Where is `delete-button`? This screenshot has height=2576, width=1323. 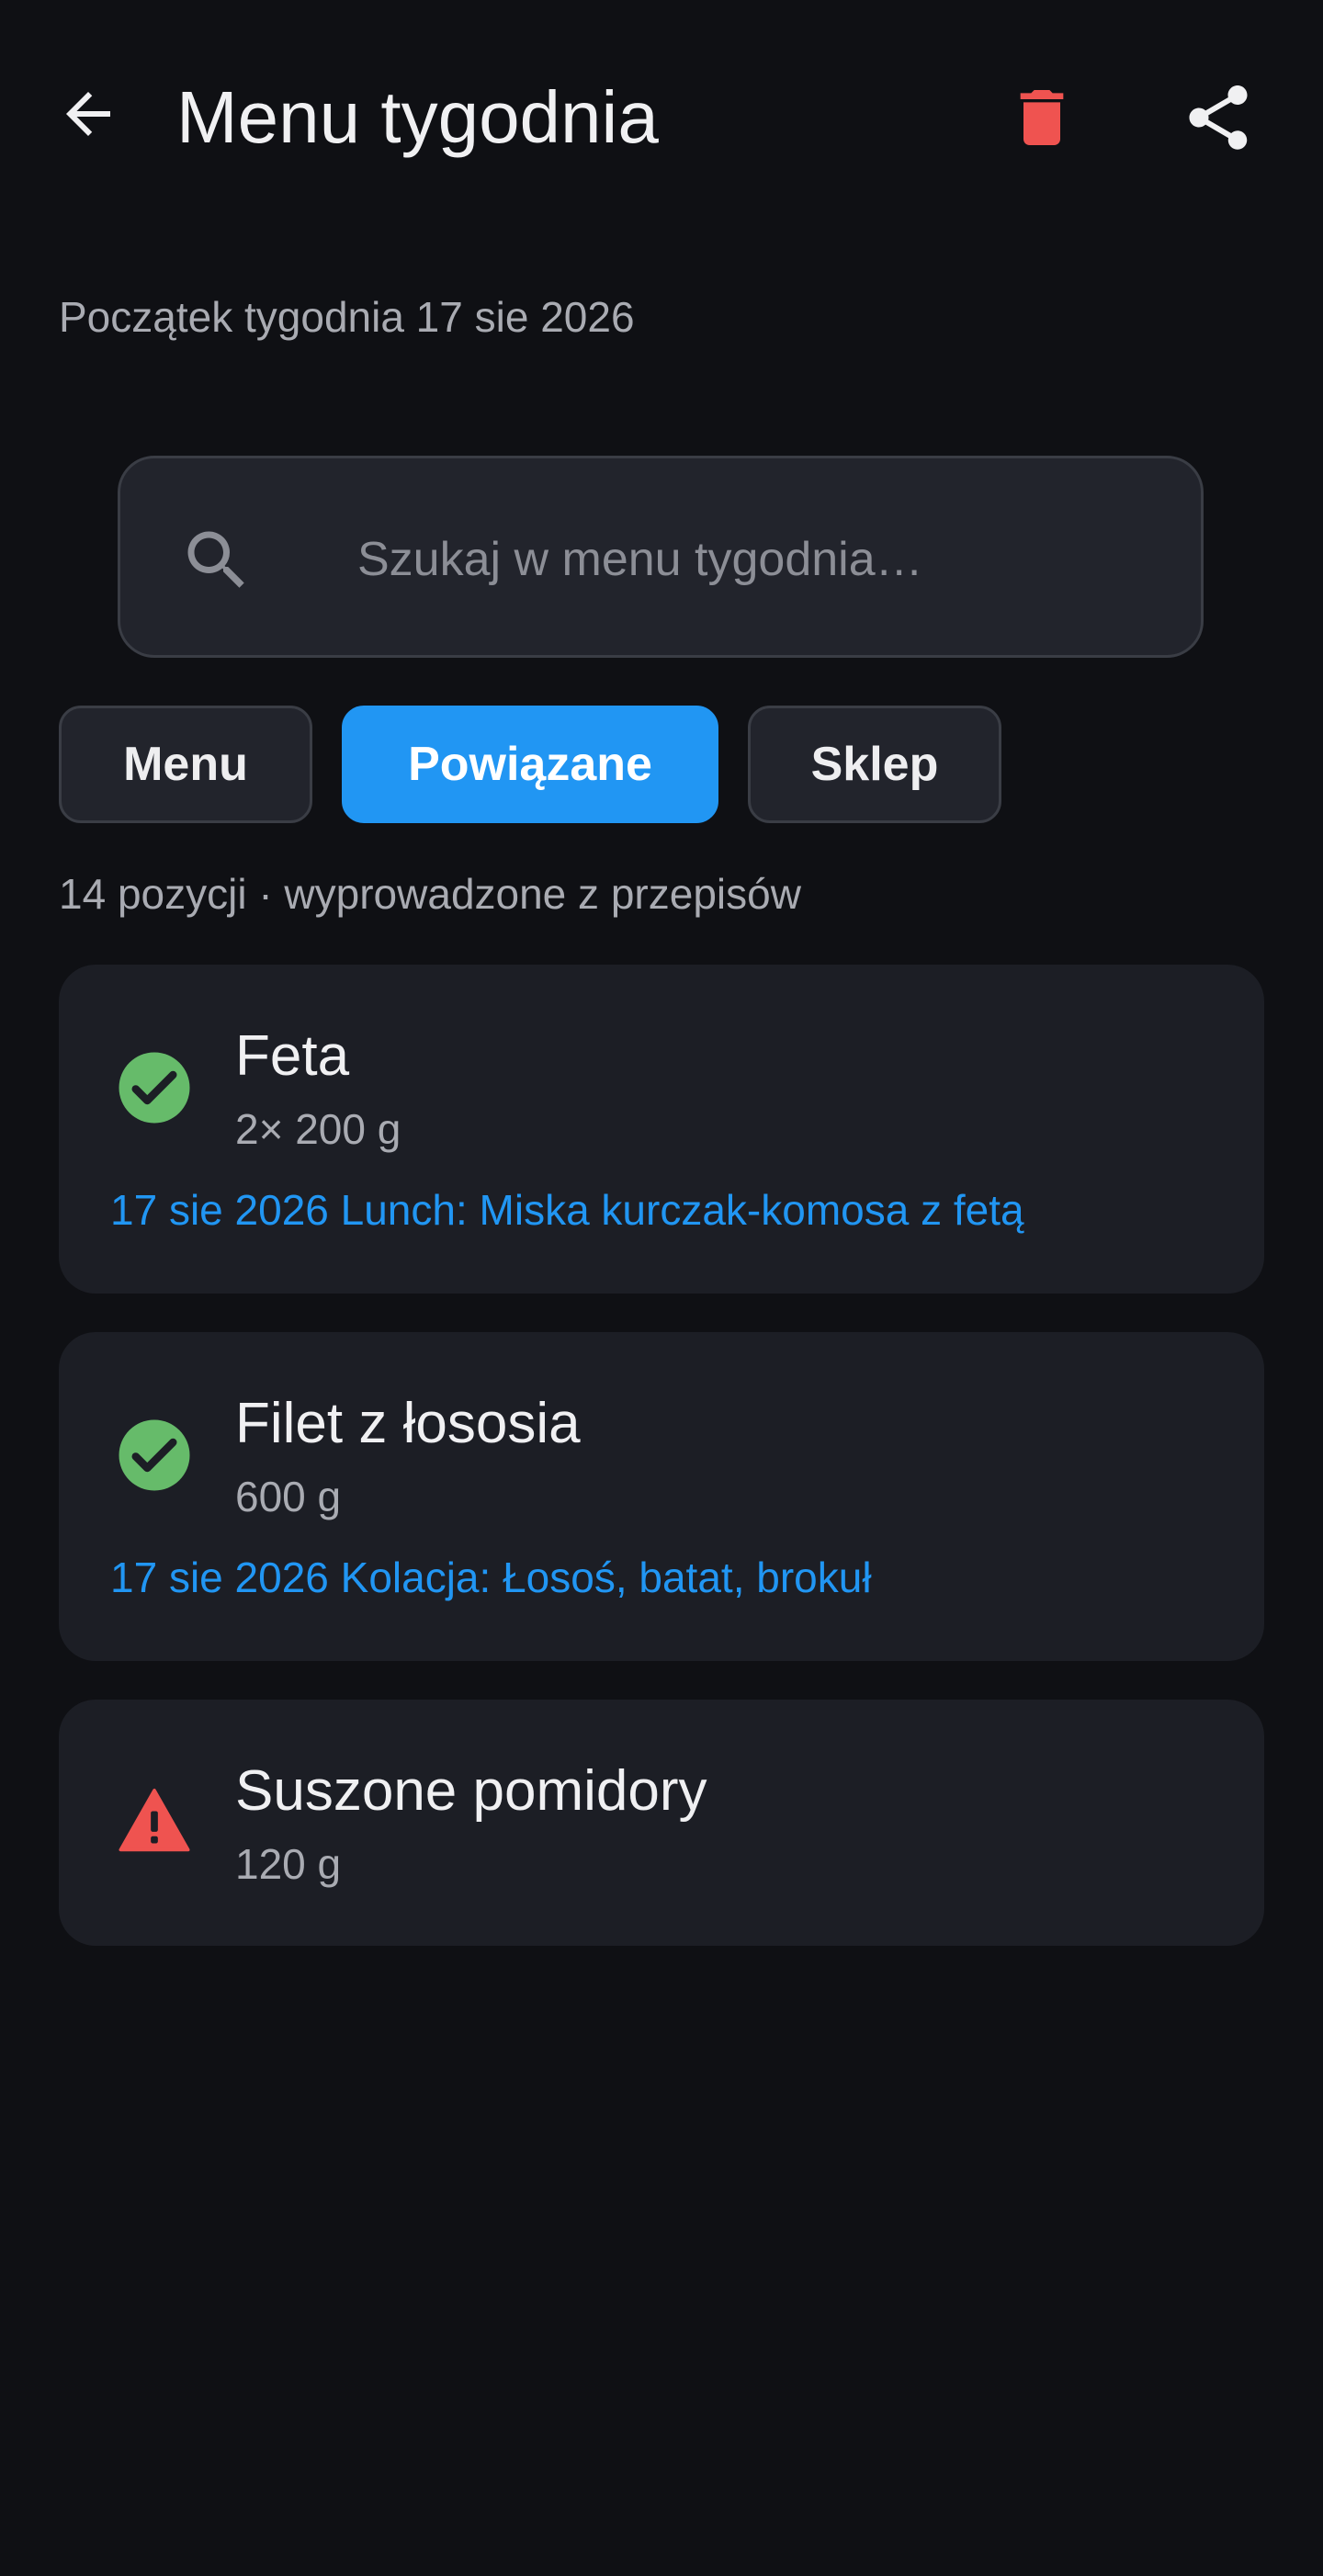 delete-button is located at coordinates (1042, 117).